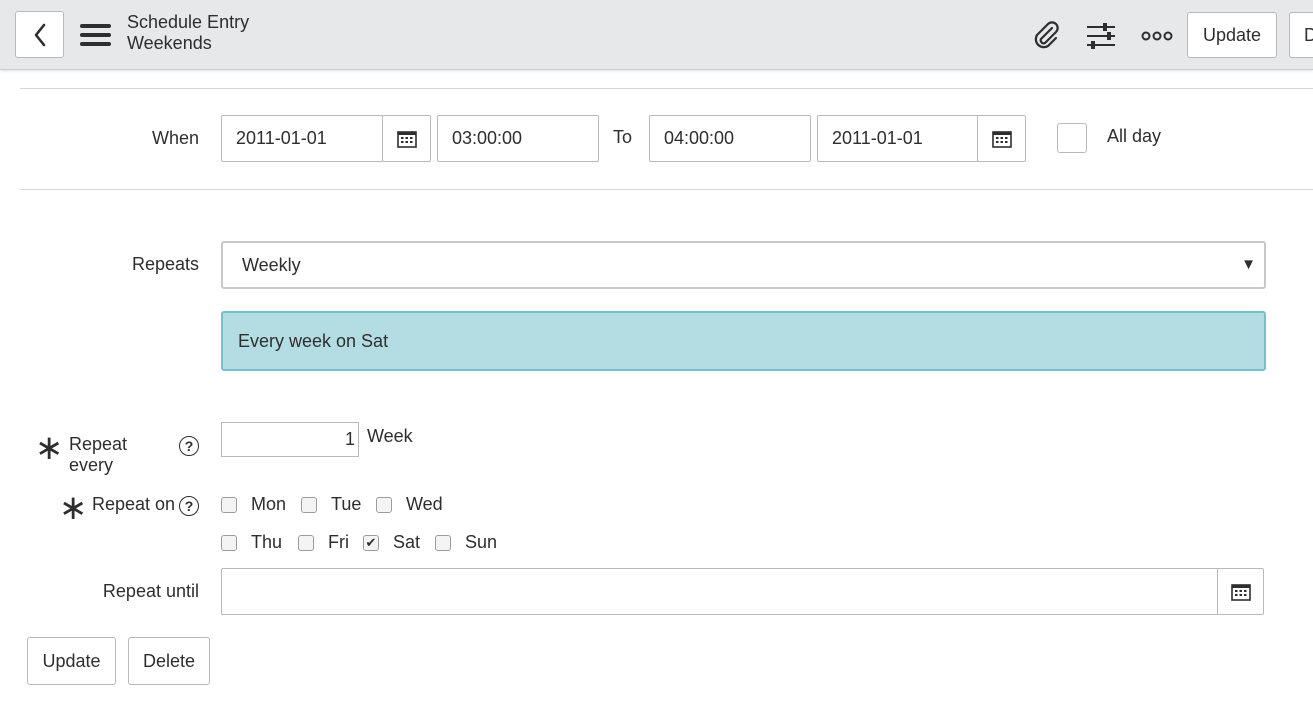 The width and height of the screenshot is (1313, 709). Describe the element at coordinates (371, 542) in the screenshot. I see `day-checkbox-sat: ✔` at that location.